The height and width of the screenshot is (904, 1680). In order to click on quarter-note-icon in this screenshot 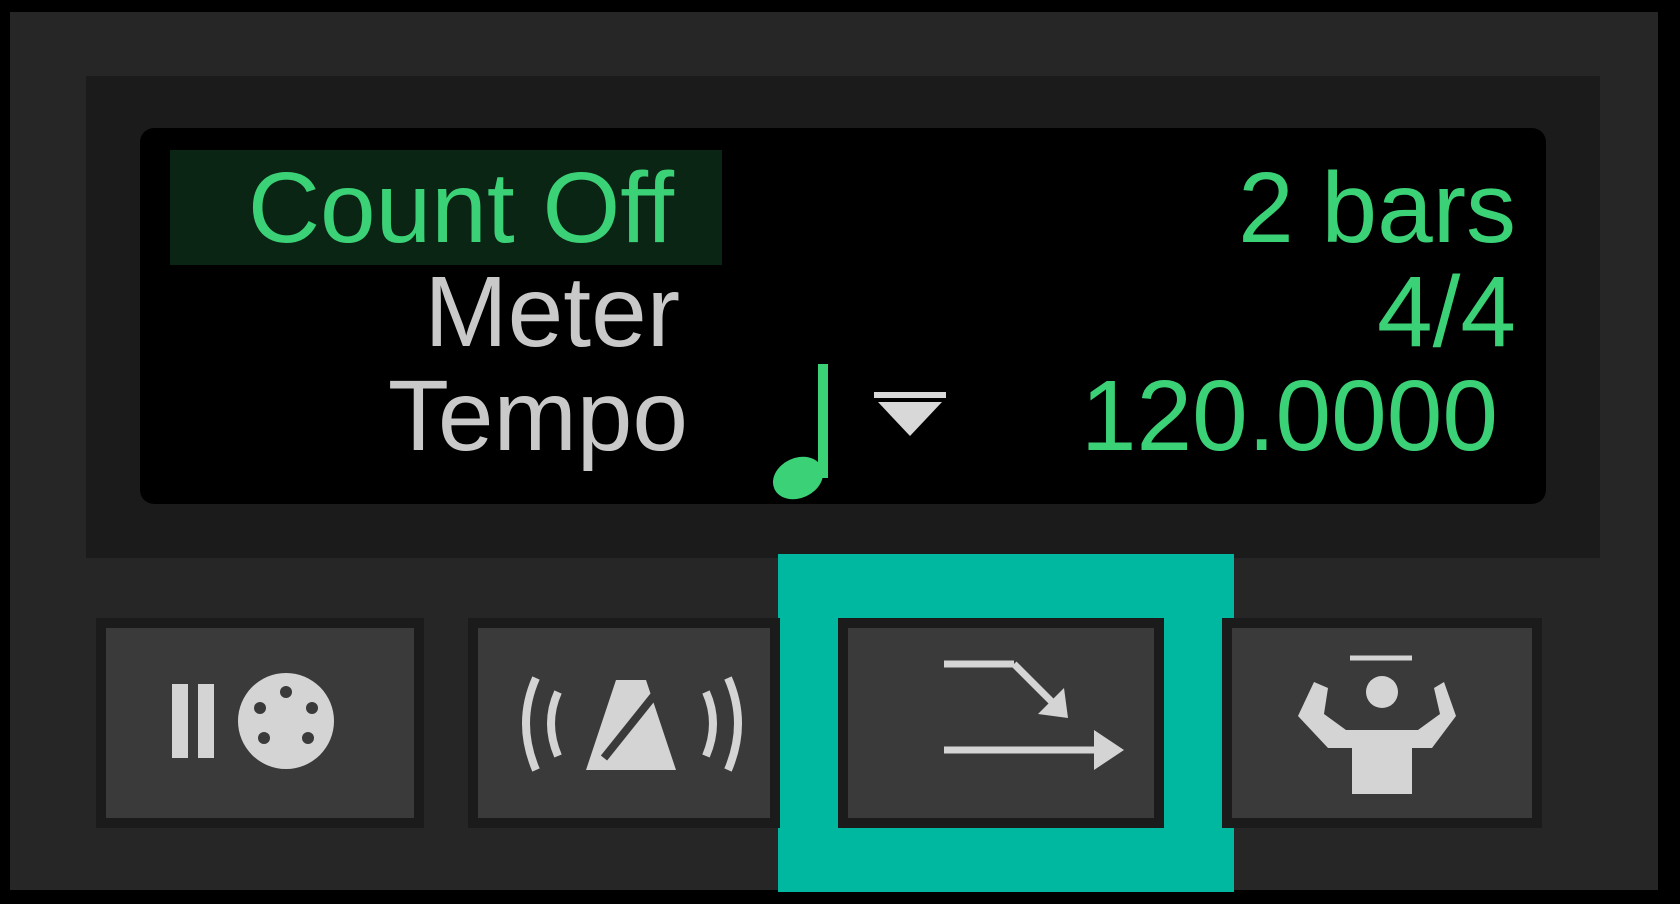, I will do `click(810, 432)`.